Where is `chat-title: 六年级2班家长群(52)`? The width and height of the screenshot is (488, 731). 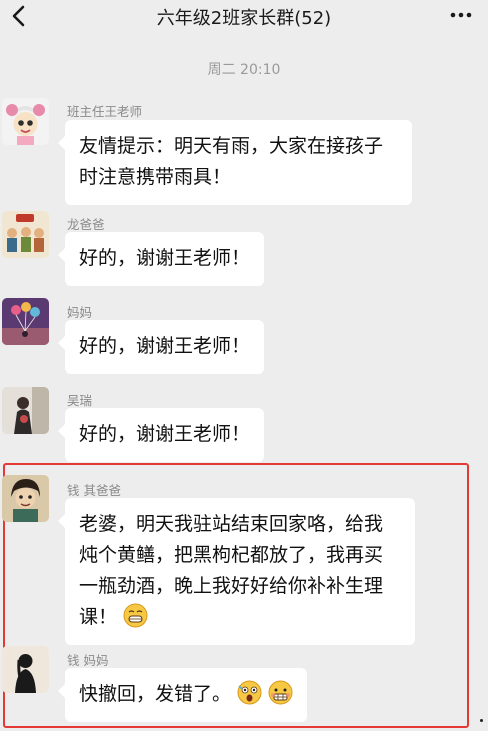
chat-title: 六年级2班家长群(52) is located at coordinates (244, 18).